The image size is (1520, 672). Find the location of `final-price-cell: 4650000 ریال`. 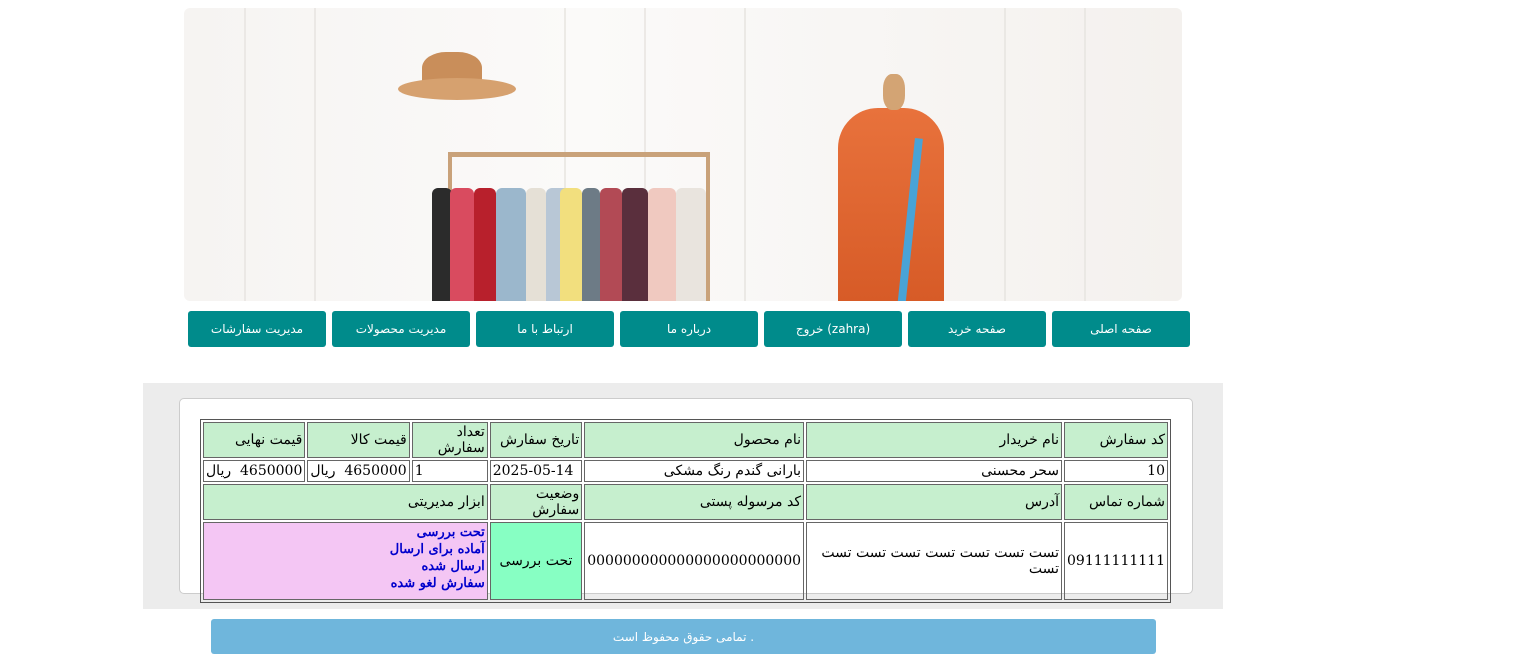

final-price-cell: 4650000 ریال is located at coordinates (254, 471).